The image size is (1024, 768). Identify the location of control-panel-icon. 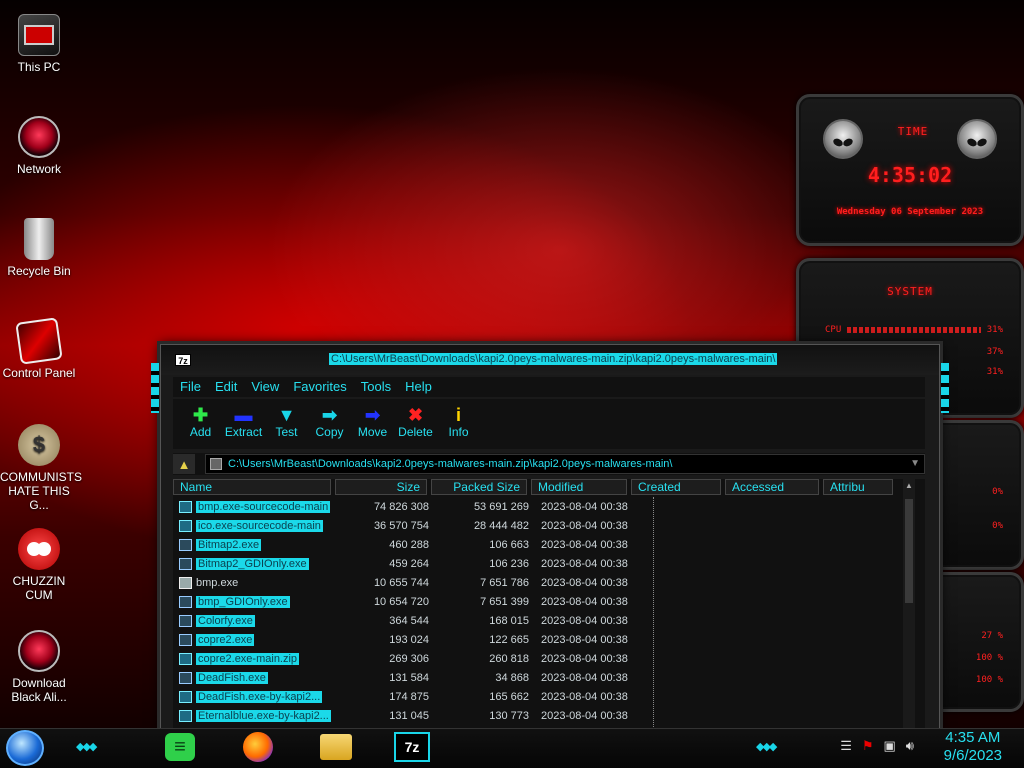
(39, 341).